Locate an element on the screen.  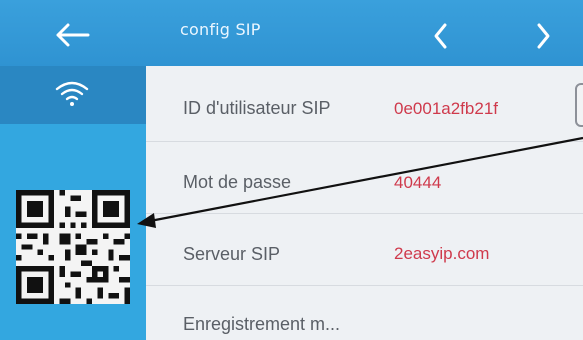
sip-user-id-row: ID d'utilisateur SIP 0e001a2fb21f is located at coordinates (364, 99).